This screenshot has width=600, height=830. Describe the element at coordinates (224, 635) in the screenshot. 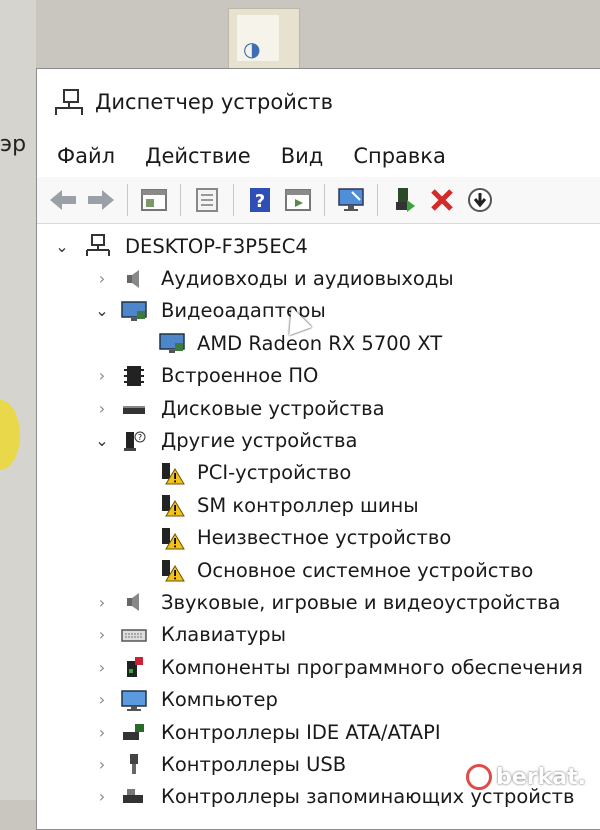

I see `tree-item-label: Клавиатуры` at that location.